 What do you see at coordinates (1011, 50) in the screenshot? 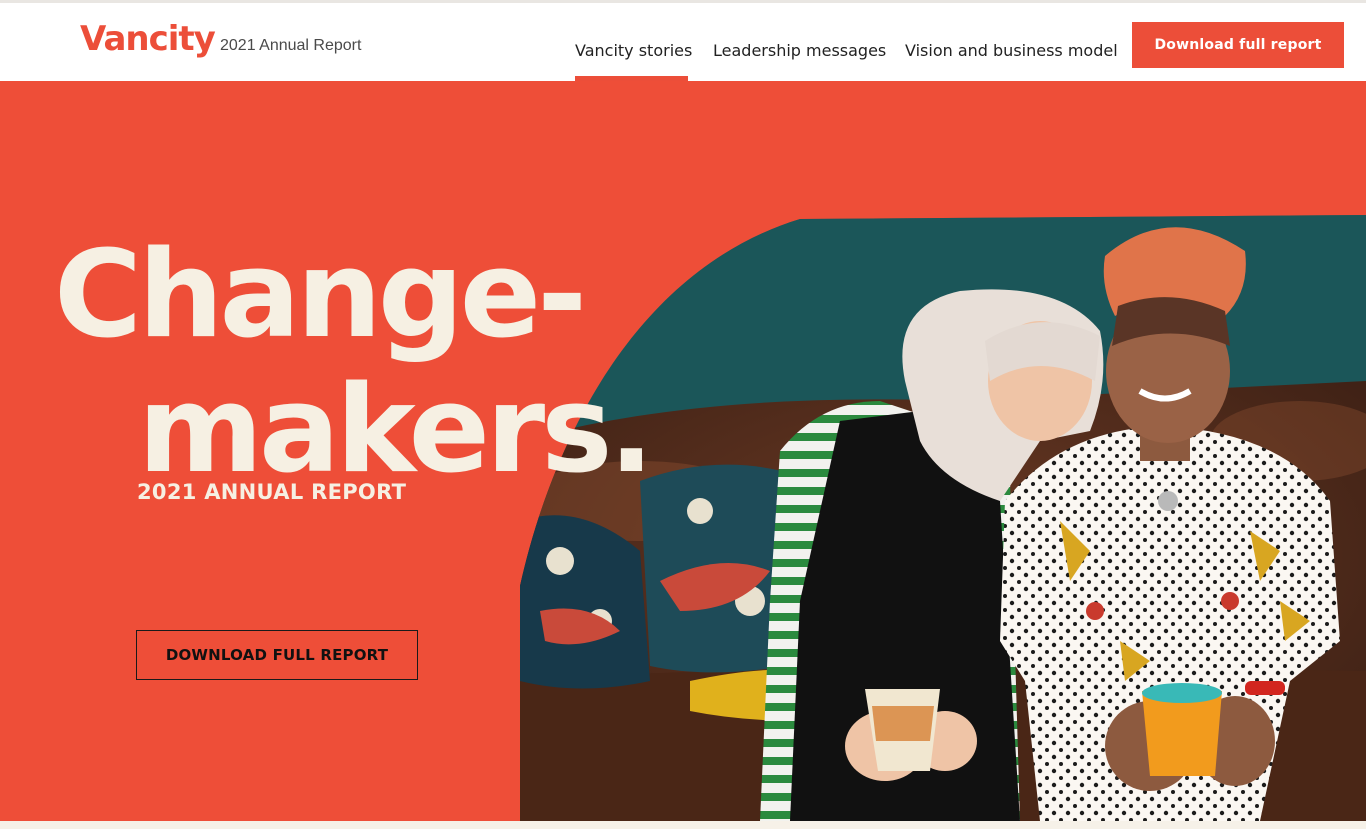
I see `nav-vision-business-model: Vision and business model` at bounding box center [1011, 50].